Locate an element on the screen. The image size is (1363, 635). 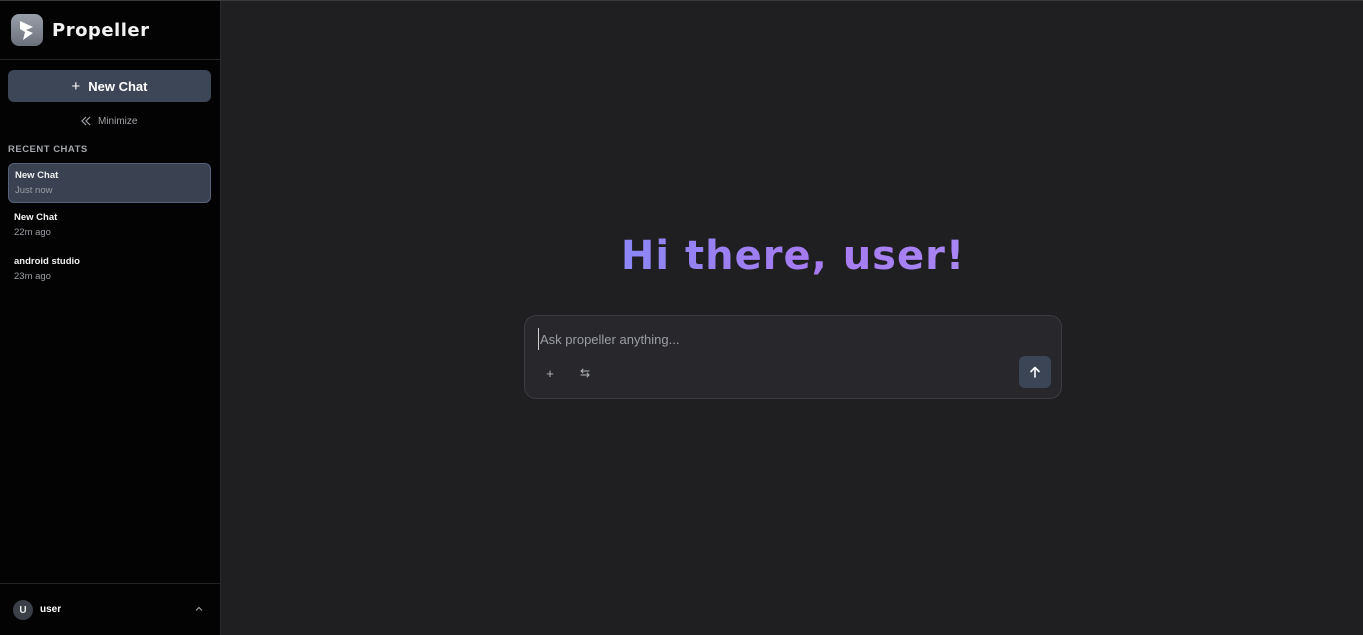
chevron-up-icon is located at coordinates (199, 609).